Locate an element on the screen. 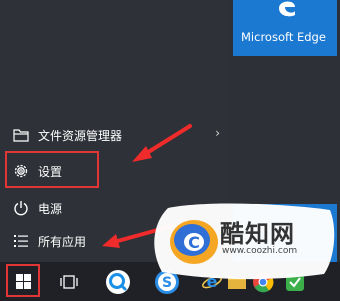 Image resolution: width=340 pixels, height=301 pixels. watermark-url: www.coozhi.com is located at coordinates (260, 251).